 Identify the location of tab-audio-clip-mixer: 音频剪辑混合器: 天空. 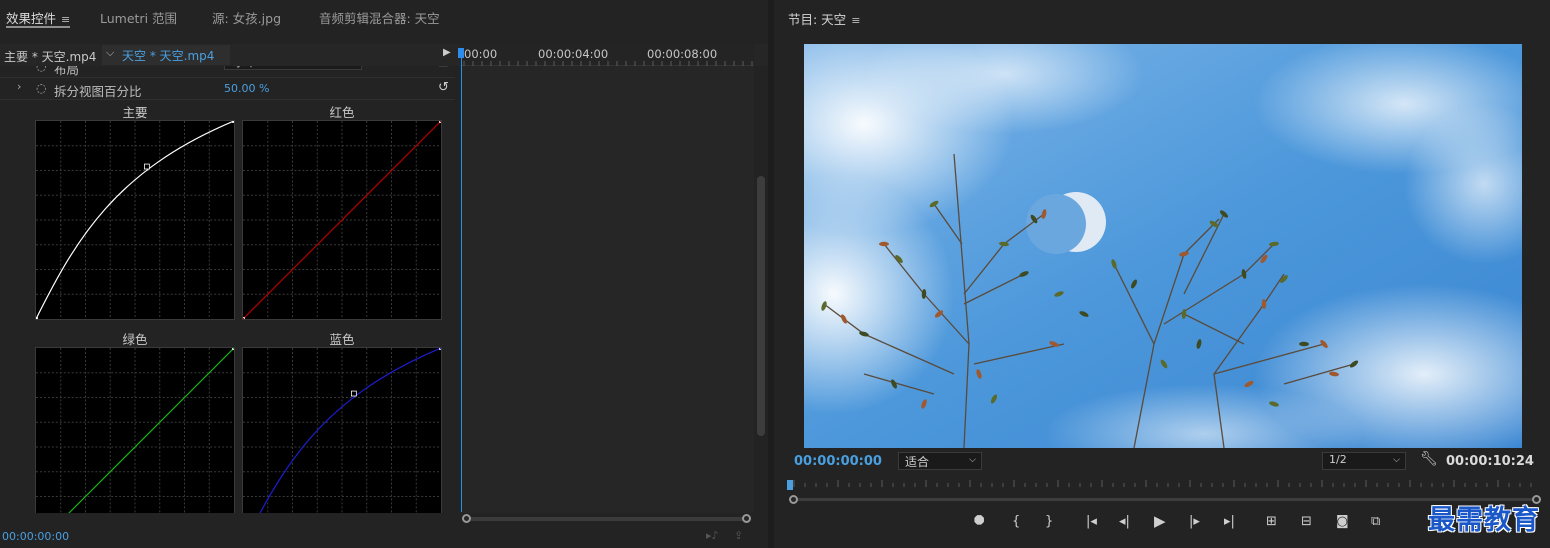
(379, 18).